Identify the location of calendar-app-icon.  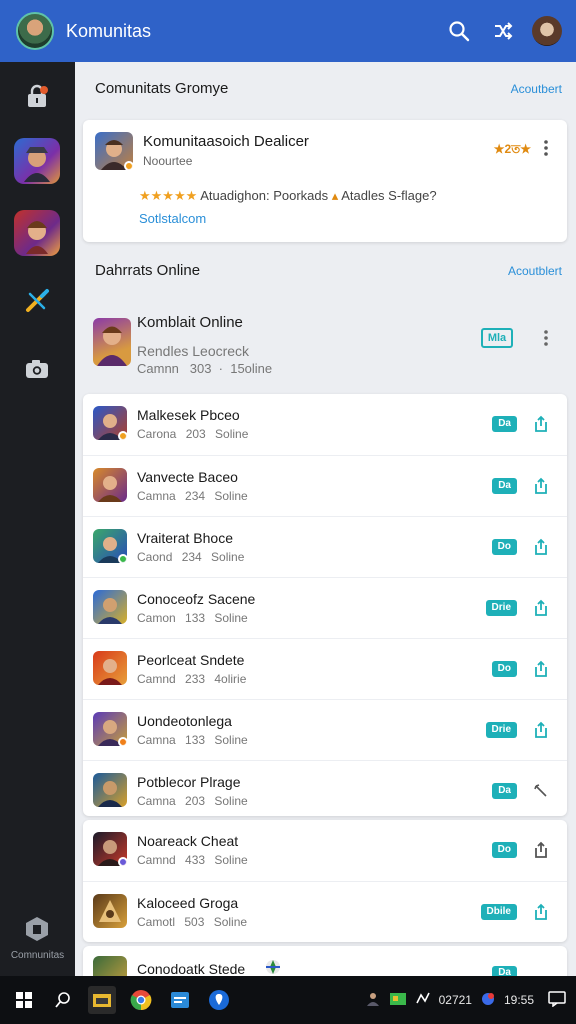
(180, 1000).